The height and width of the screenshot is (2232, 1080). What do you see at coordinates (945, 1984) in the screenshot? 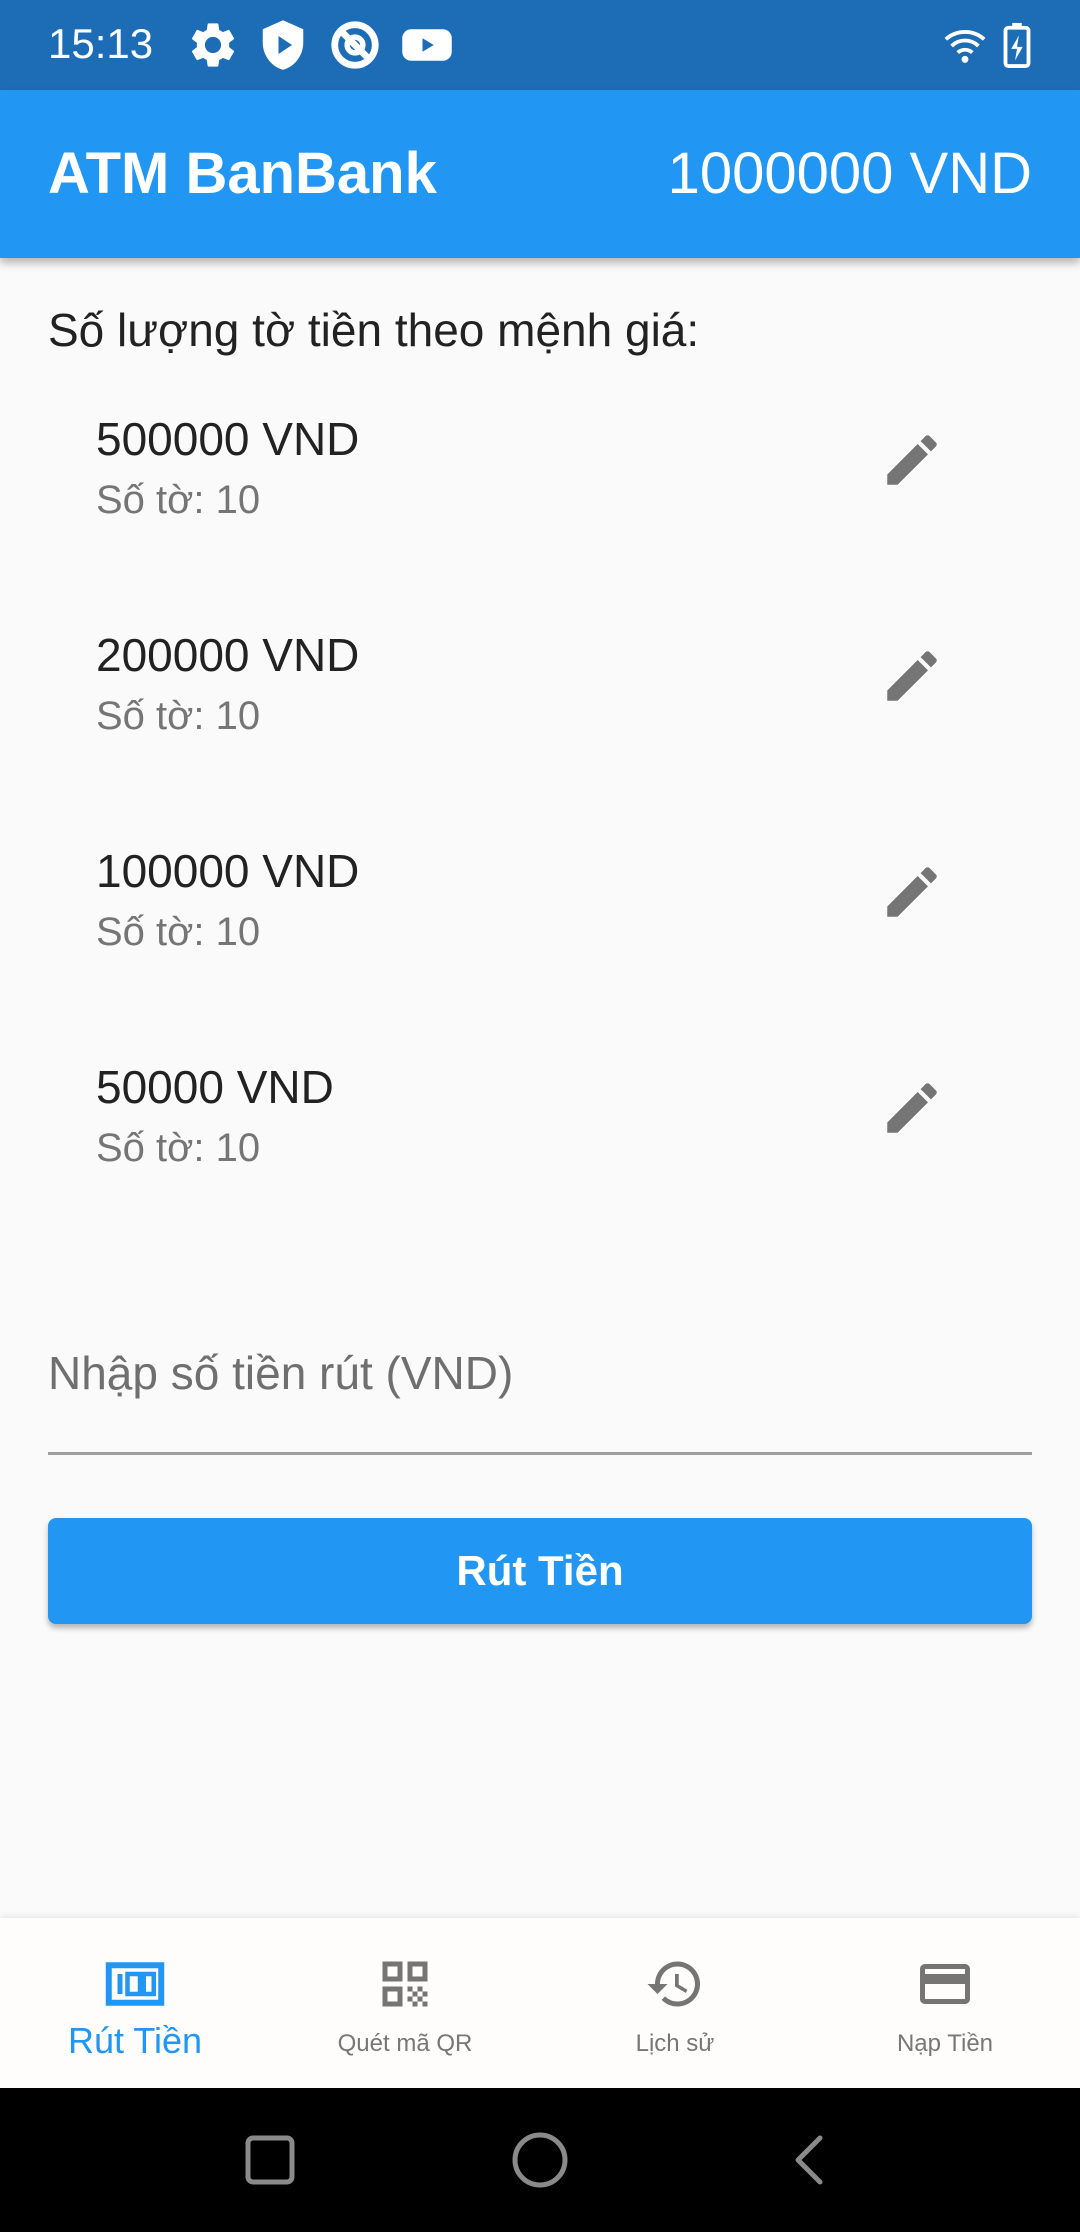
I see `credit-card-icon` at bounding box center [945, 1984].